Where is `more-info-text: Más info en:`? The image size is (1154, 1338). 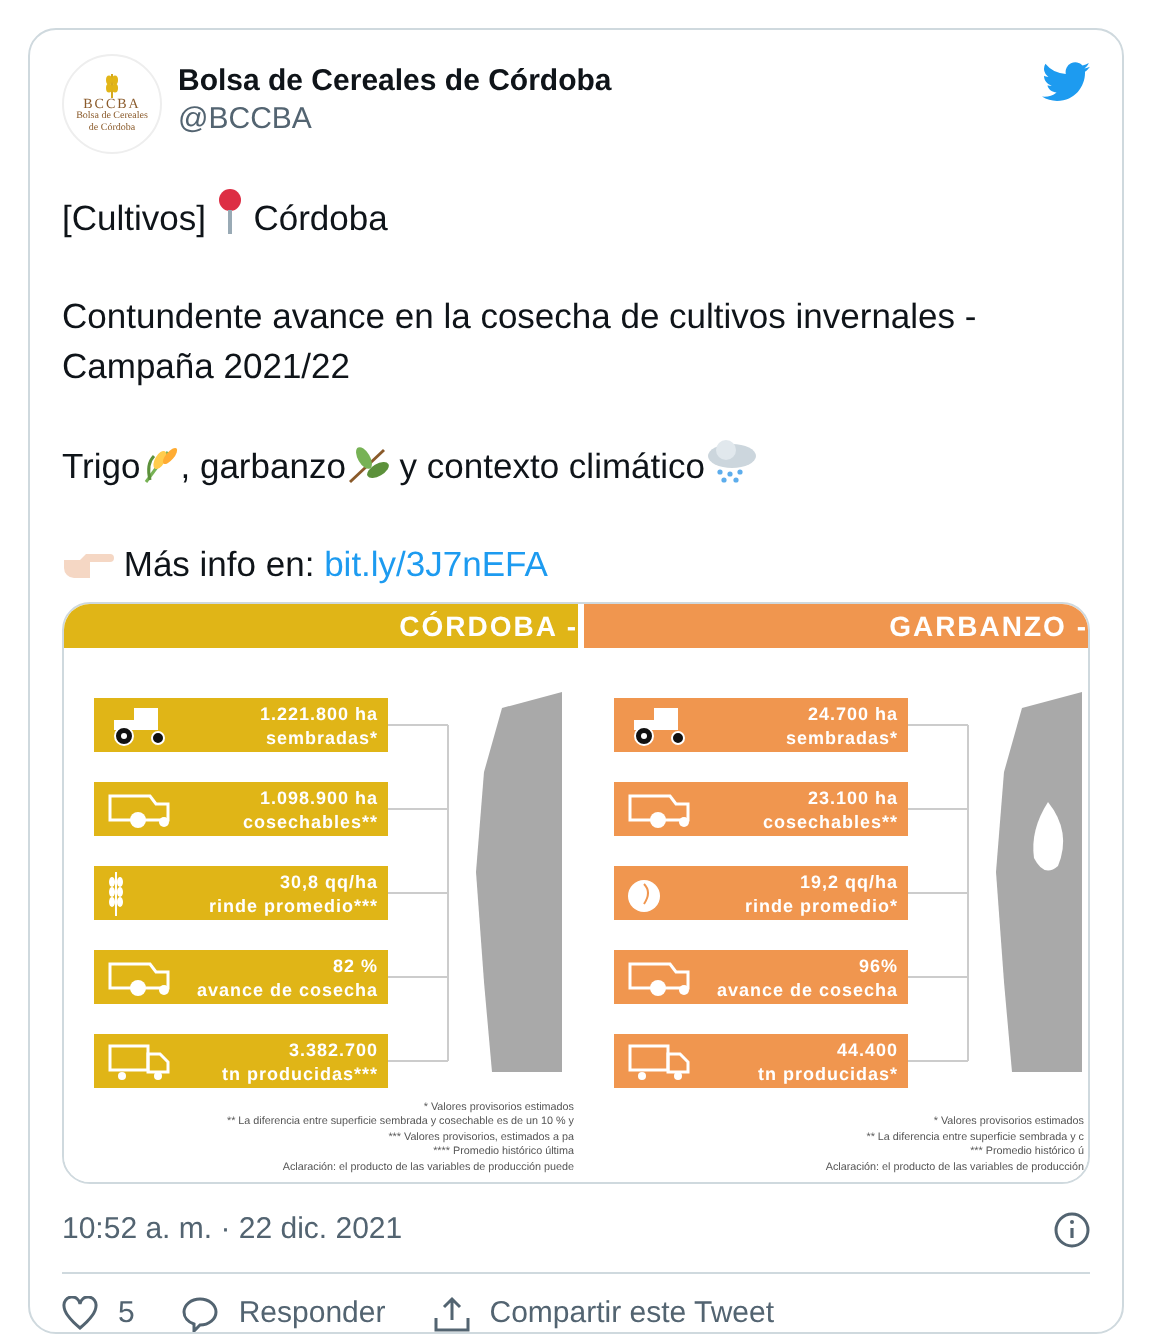 more-info-text: Más info en: is located at coordinates (219, 564).